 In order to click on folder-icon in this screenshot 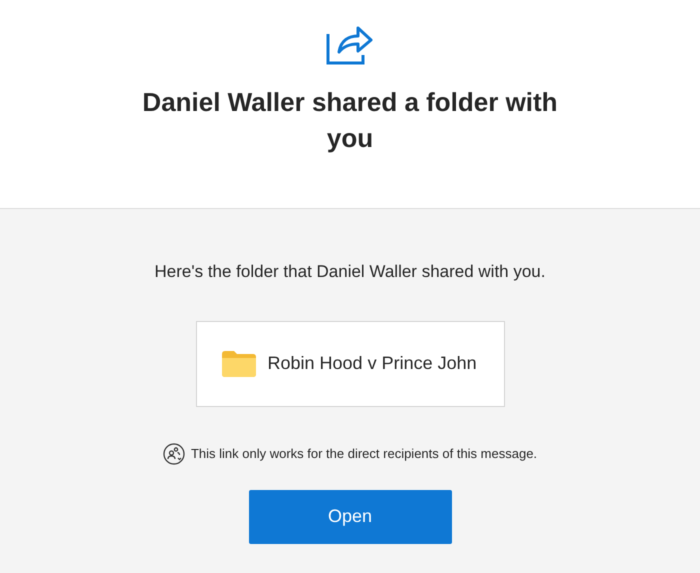, I will do `click(239, 363)`.